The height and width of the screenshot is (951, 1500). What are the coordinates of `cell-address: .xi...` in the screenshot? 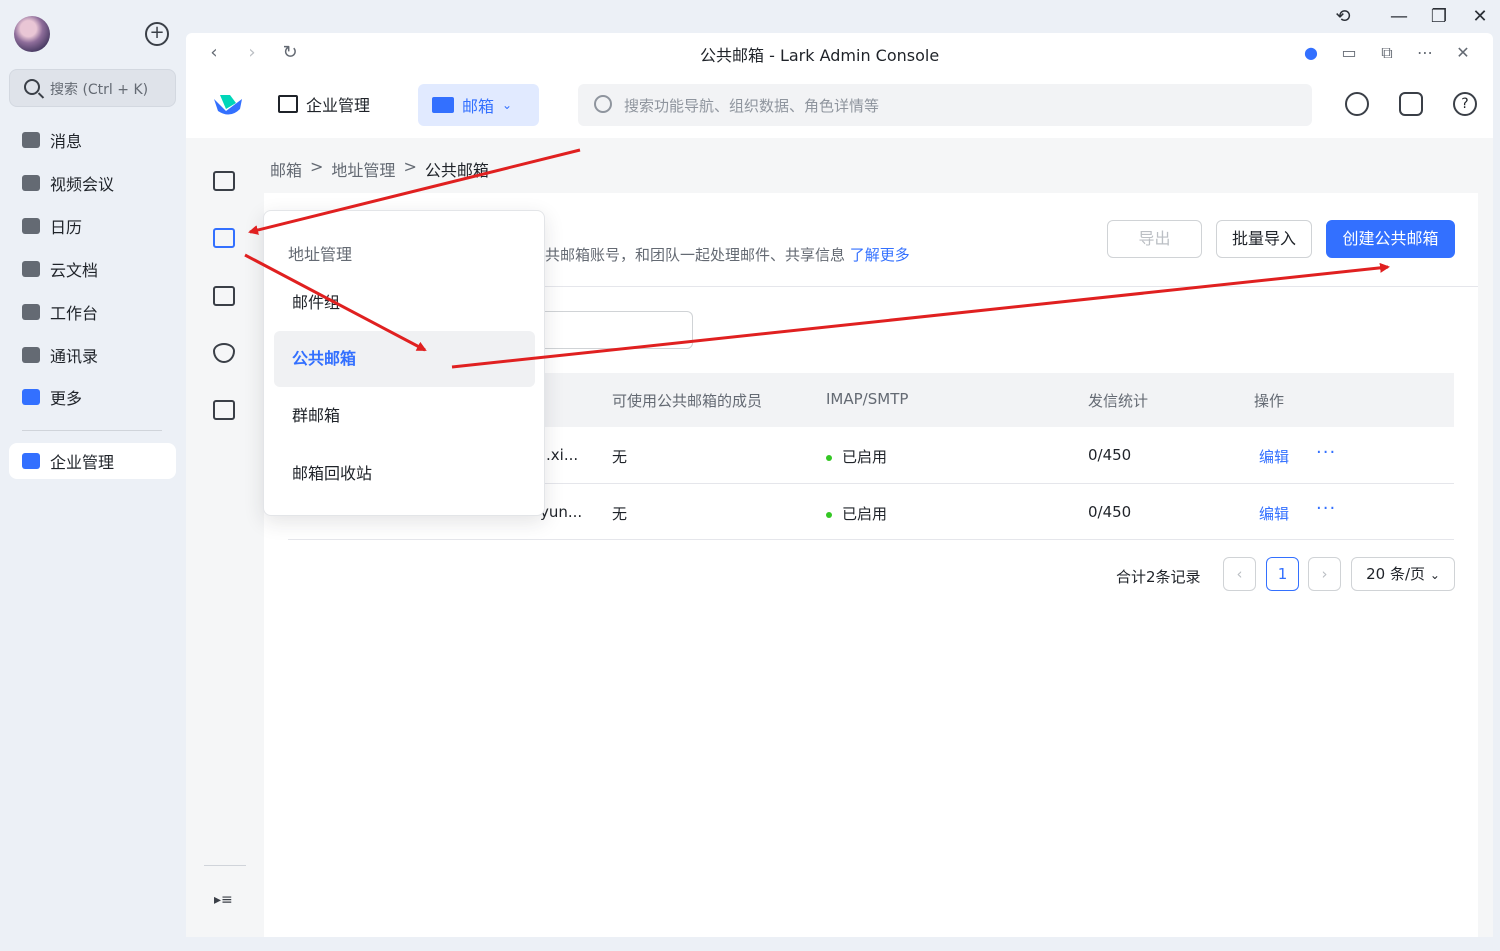 It's located at (562, 455).